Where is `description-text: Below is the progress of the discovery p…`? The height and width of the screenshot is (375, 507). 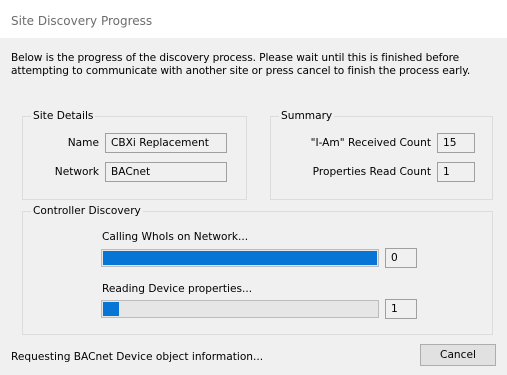 description-text: Below is the progress of the discovery p… is located at coordinates (241, 64).